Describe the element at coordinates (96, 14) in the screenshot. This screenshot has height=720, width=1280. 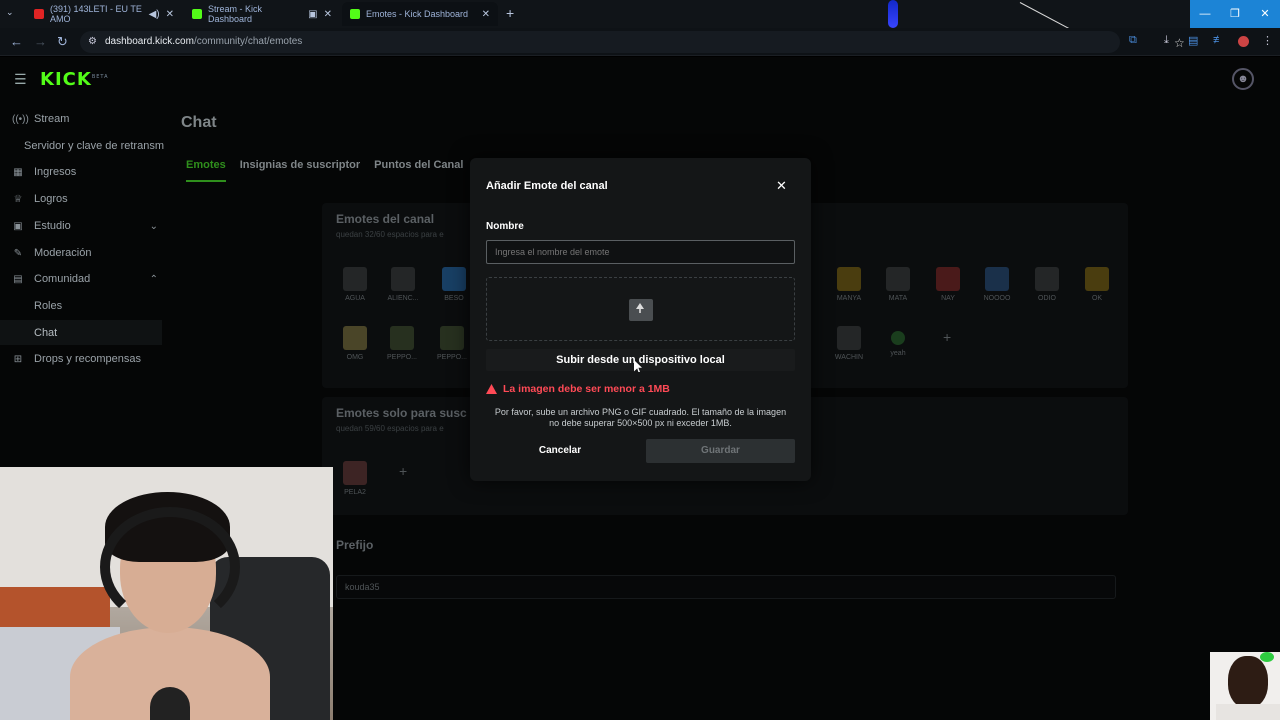
I see `tab-title: (391) 143LETI - EU TE AMO` at that location.